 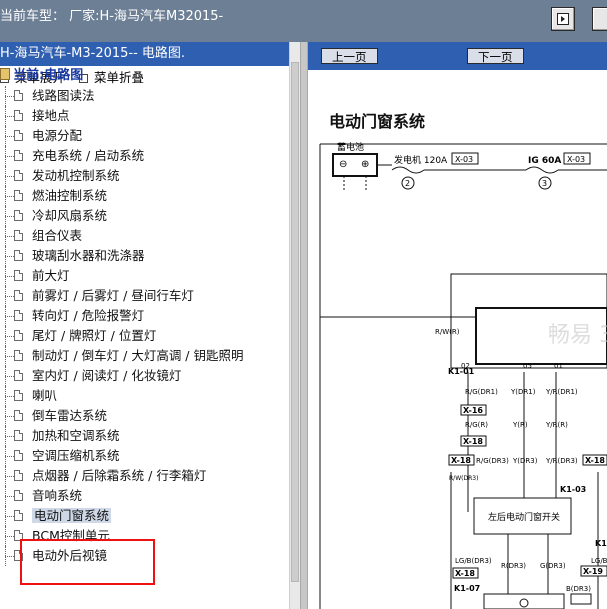 I want to click on tree-item: 制动灯 / 倒车灯 / 大灯高调 / 钥匙照明, so click(x=144, y=356).